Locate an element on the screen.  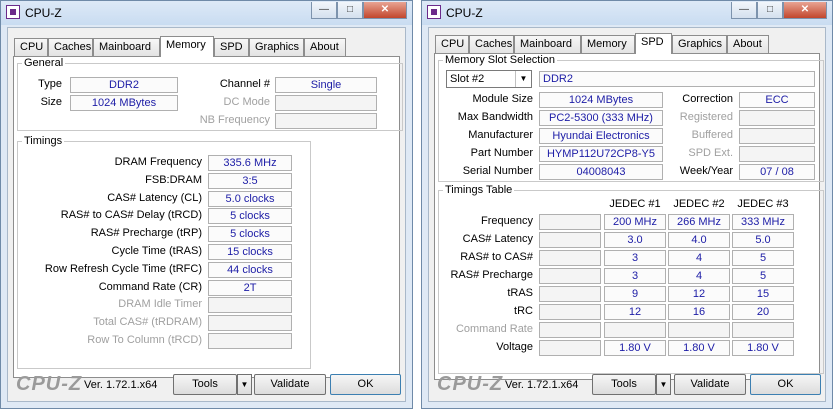
slot-field-value: HYMP112U72CP8-Y5 is located at coordinates (601, 154).